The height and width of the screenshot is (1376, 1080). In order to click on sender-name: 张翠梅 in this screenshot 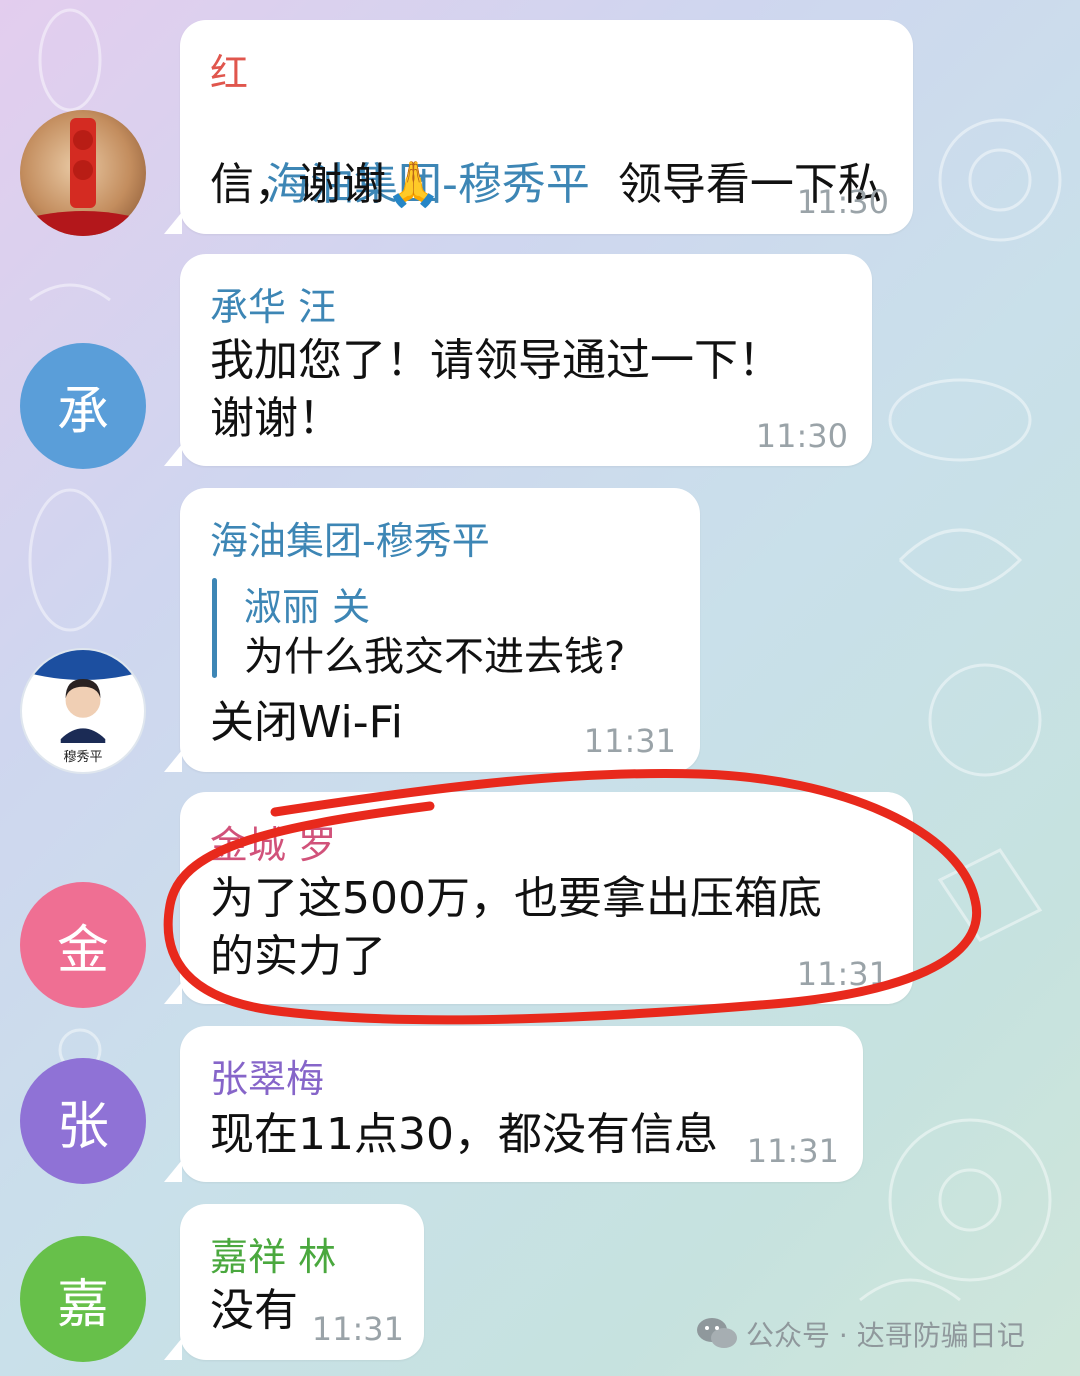, I will do `click(267, 1075)`.